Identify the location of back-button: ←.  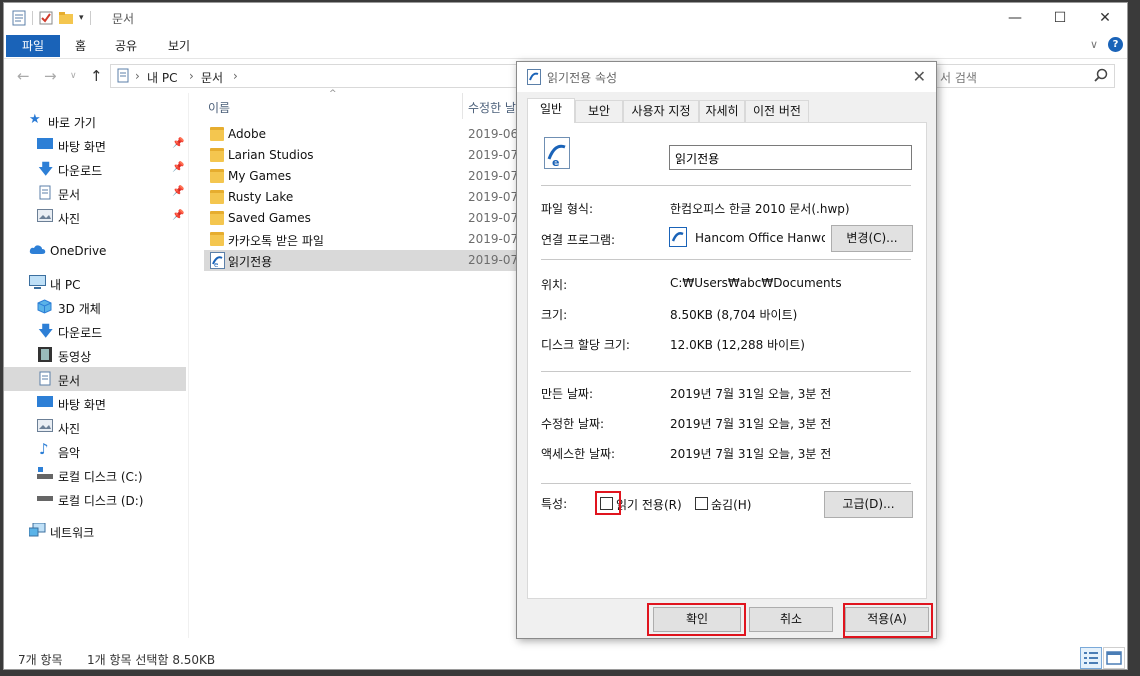
(23, 76).